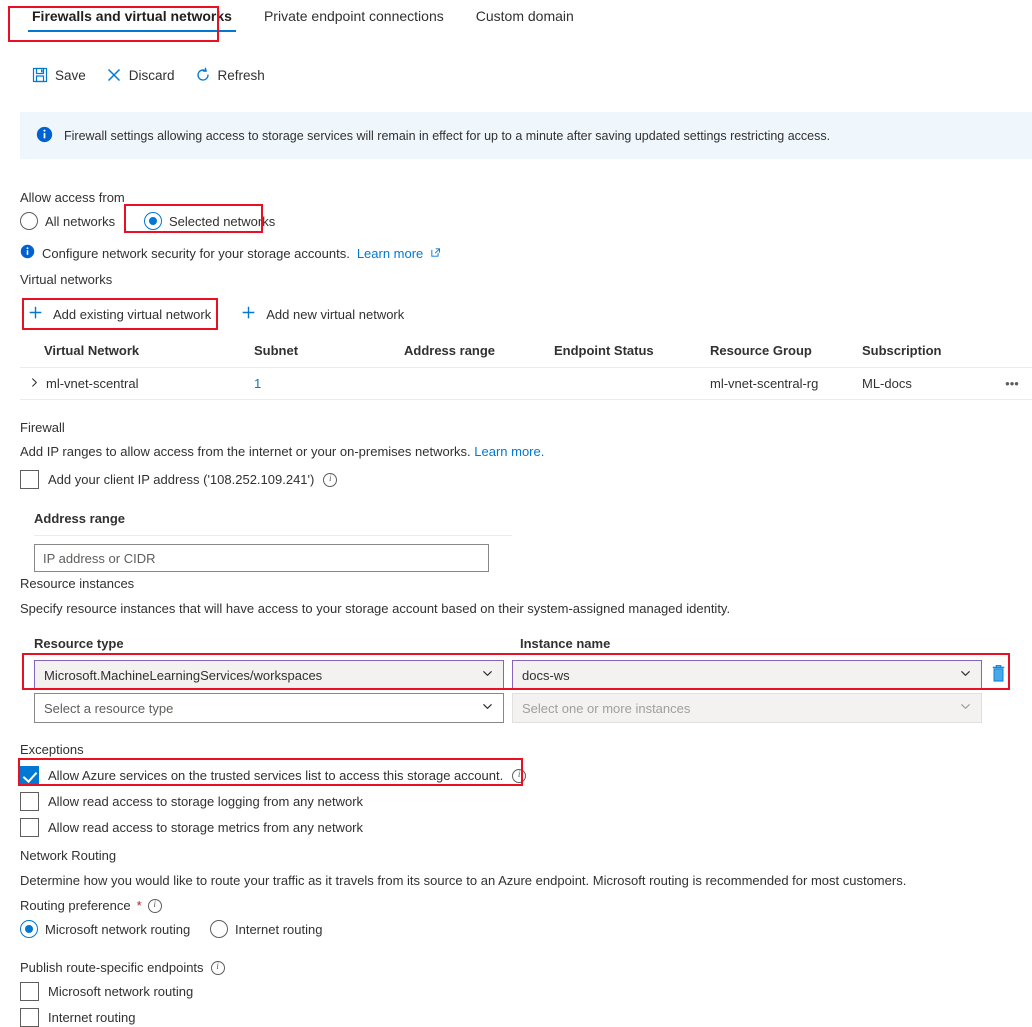  What do you see at coordinates (500, 967) in the screenshot?
I see `publish-endpoints-label-row: Publish route-specific endpoints i` at bounding box center [500, 967].